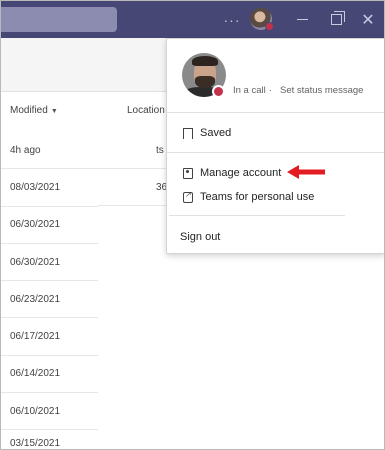  Describe the element at coordinates (160, 150) in the screenshot. I see `location-cell: ts` at that location.